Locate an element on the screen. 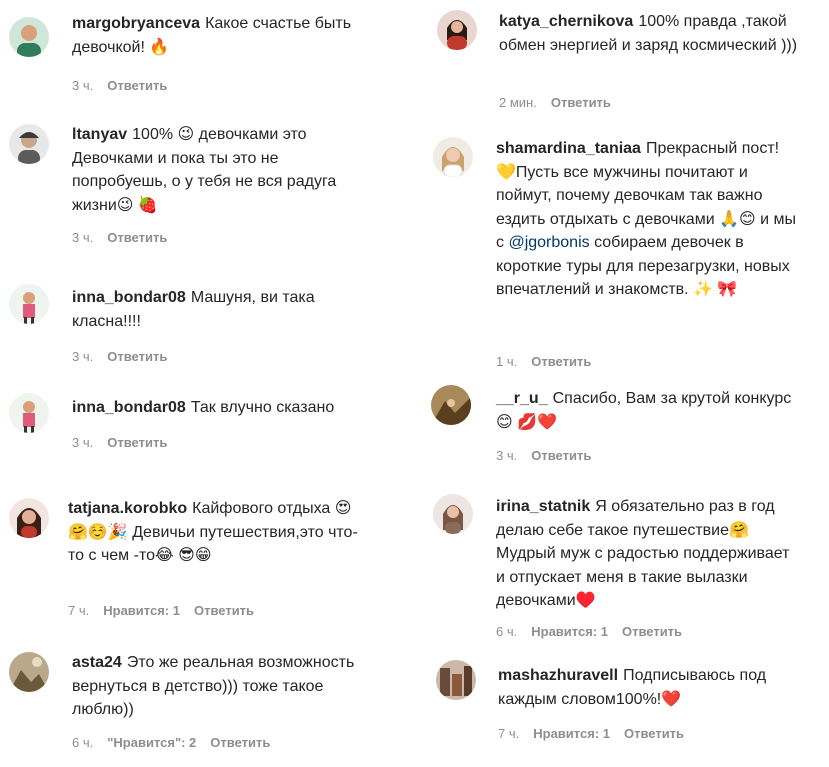  comment-username: tatjana.korobko is located at coordinates (127, 508).